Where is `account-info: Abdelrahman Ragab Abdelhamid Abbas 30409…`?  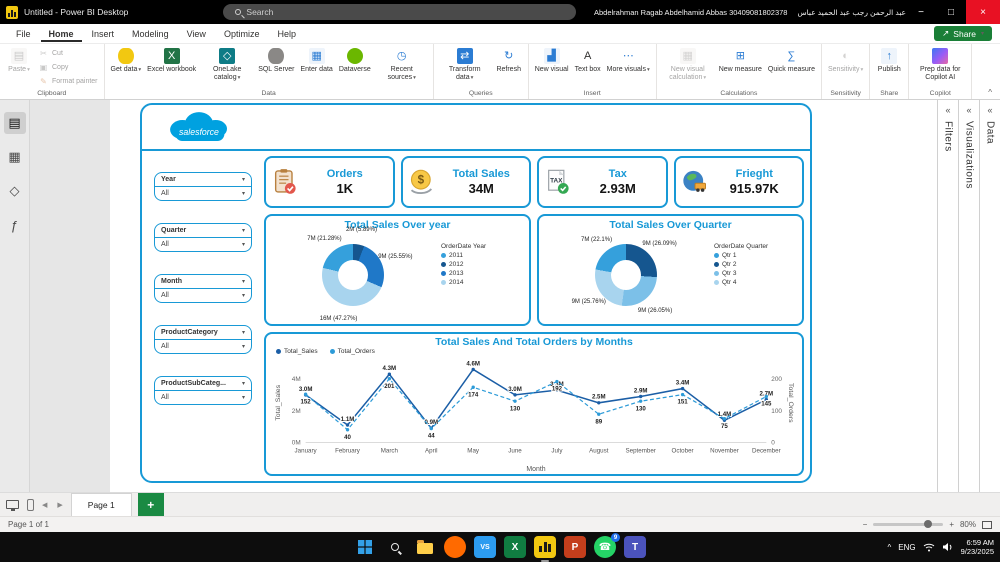 account-info: Abdelrahman Ragab Abdelhamid Abbas 30409… is located at coordinates (750, 12).